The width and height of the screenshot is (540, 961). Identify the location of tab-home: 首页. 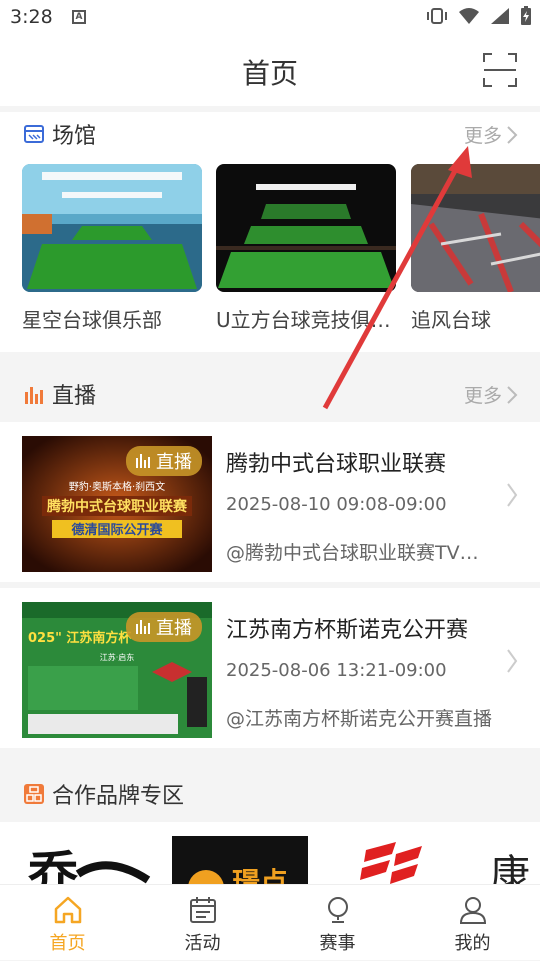
(67, 923).